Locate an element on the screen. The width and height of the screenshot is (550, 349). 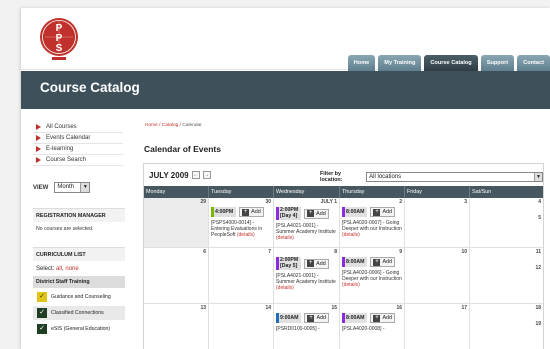
weekday-tuesday: Tuesday is located at coordinates (241, 192).